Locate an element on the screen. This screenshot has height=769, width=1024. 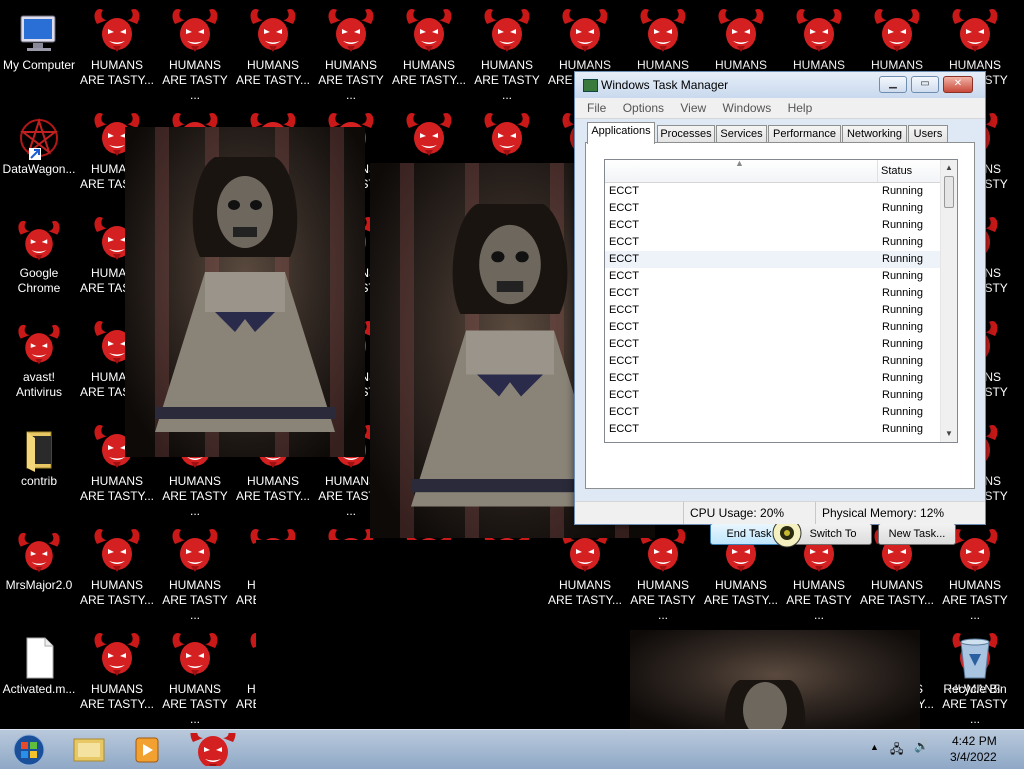
menu-help: Help is located at coordinates (800, 108).